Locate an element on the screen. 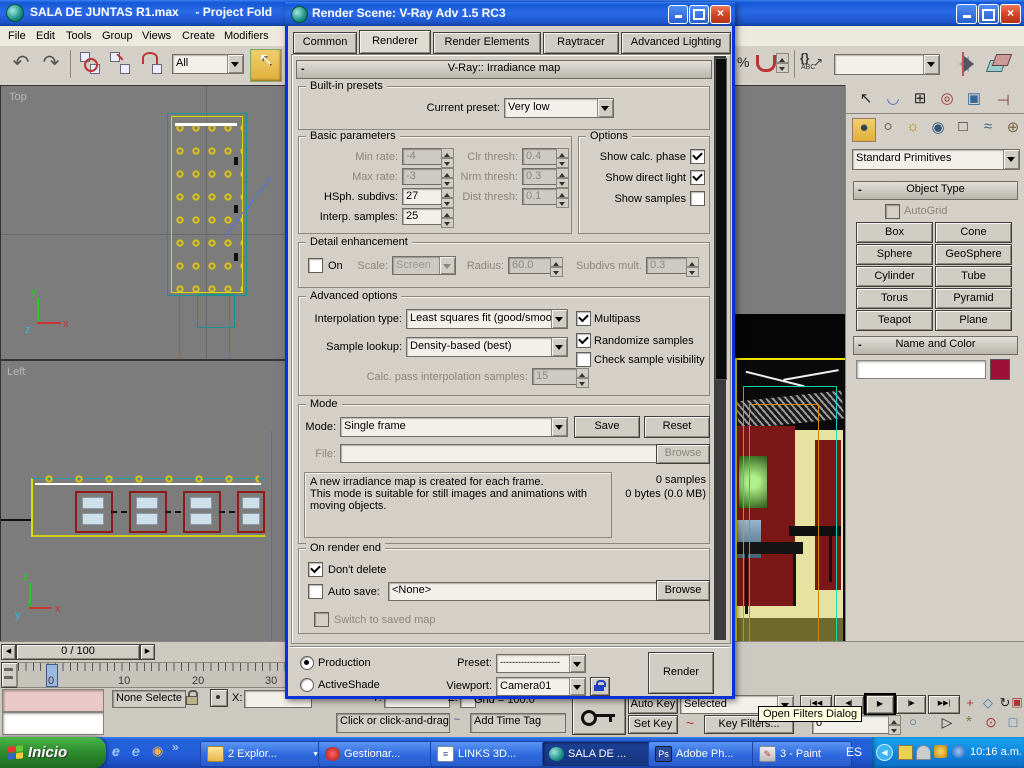 The image size is (1024, 768). orbit-camera-icon: ⊙ is located at coordinates (991, 722).